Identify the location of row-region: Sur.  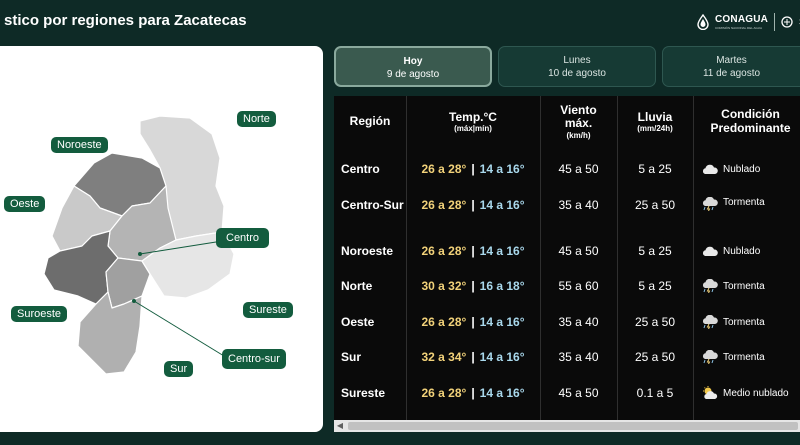
(351, 356).